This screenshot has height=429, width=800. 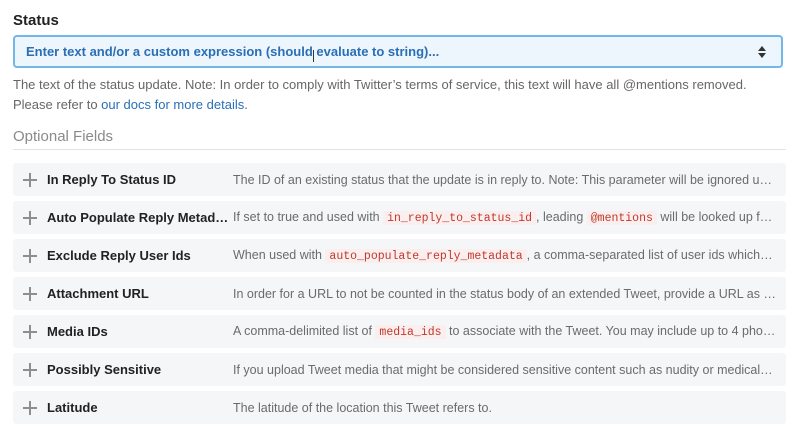 What do you see at coordinates (112, 179) in the screenshot?
I see `field-name: In Reply To Status ID` at bounding box center [112, 179].